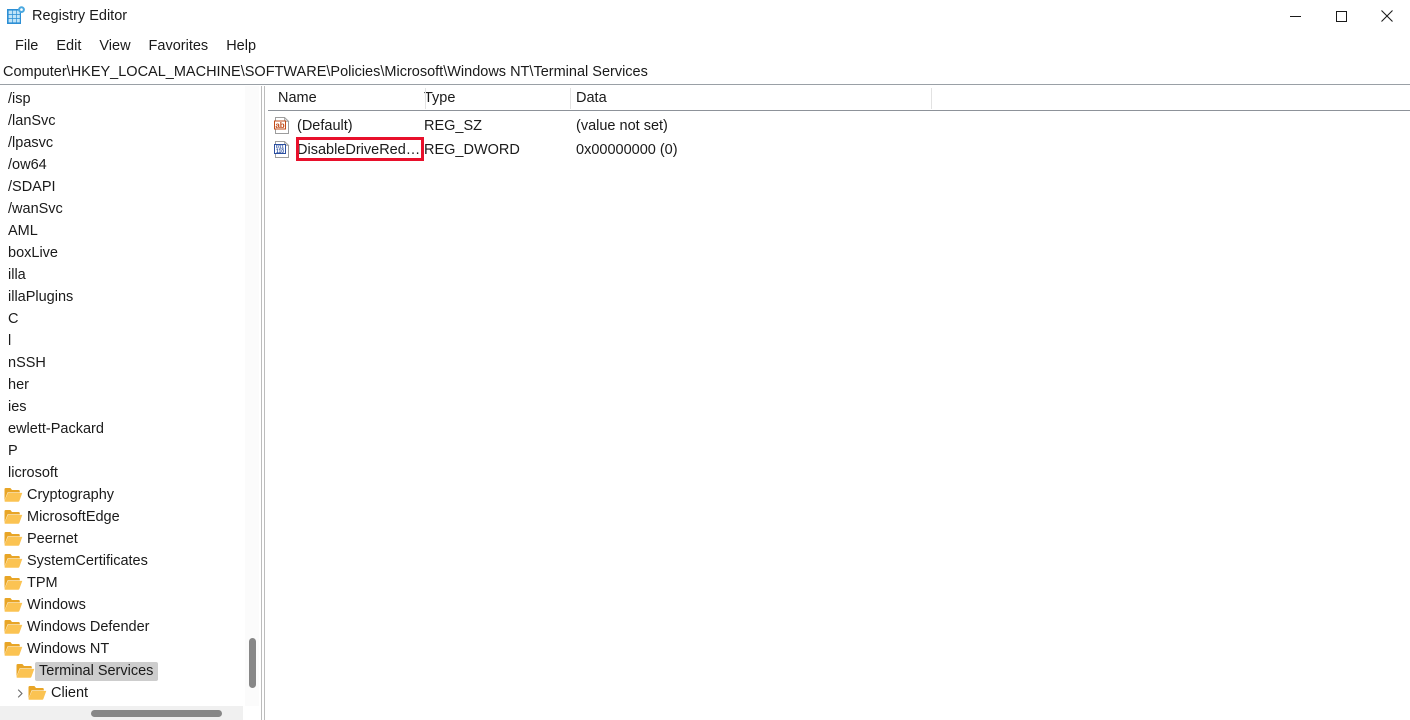 The height and width of the screenshot is (720, 1410). I want to click on tree-item: /lanSvc, so click(30, 121).